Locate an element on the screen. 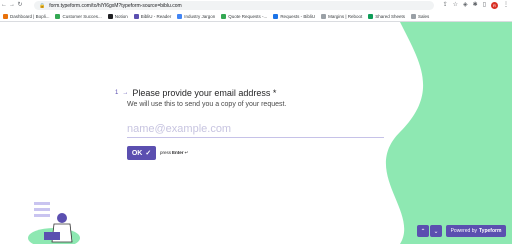 The width and height of the screenshot is (512, 244). pagination-buttons: ⌃ ⌄ is located at coordinates (429, 231).